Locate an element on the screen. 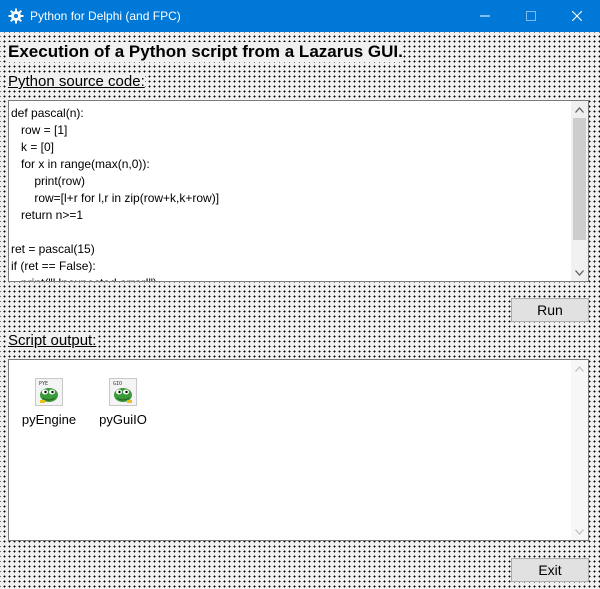  scroll-down-button is located at coordinates (579, 272).